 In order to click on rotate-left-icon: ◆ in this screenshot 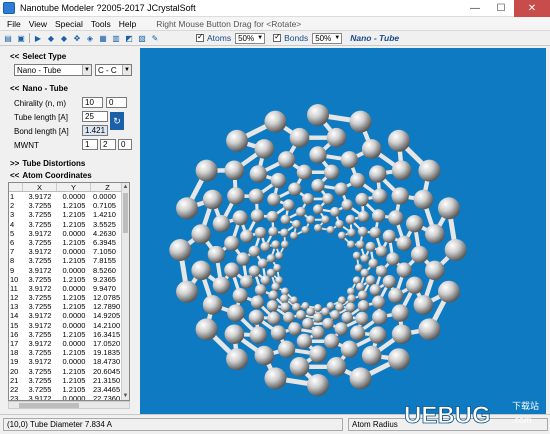, I will do `click(51, 38)`.